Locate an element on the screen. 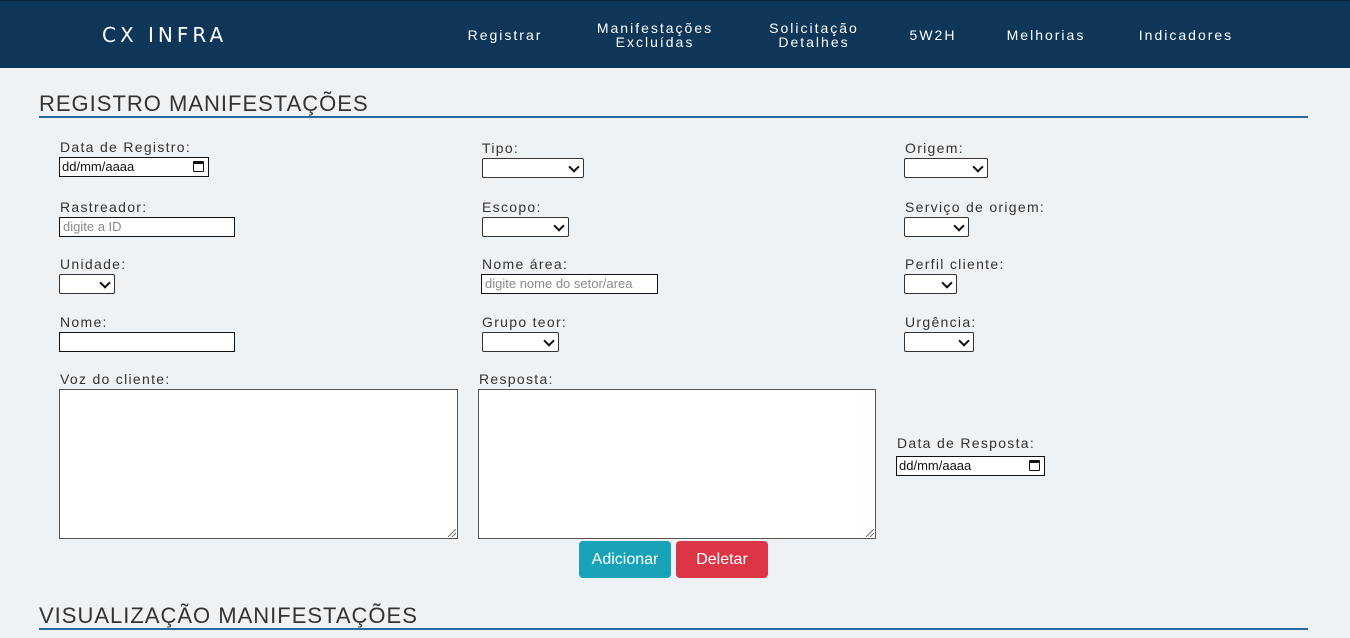 The width and height of the screenshot is (1350, 638). nav-label: 5W2H is located at coordinates (933, 35).